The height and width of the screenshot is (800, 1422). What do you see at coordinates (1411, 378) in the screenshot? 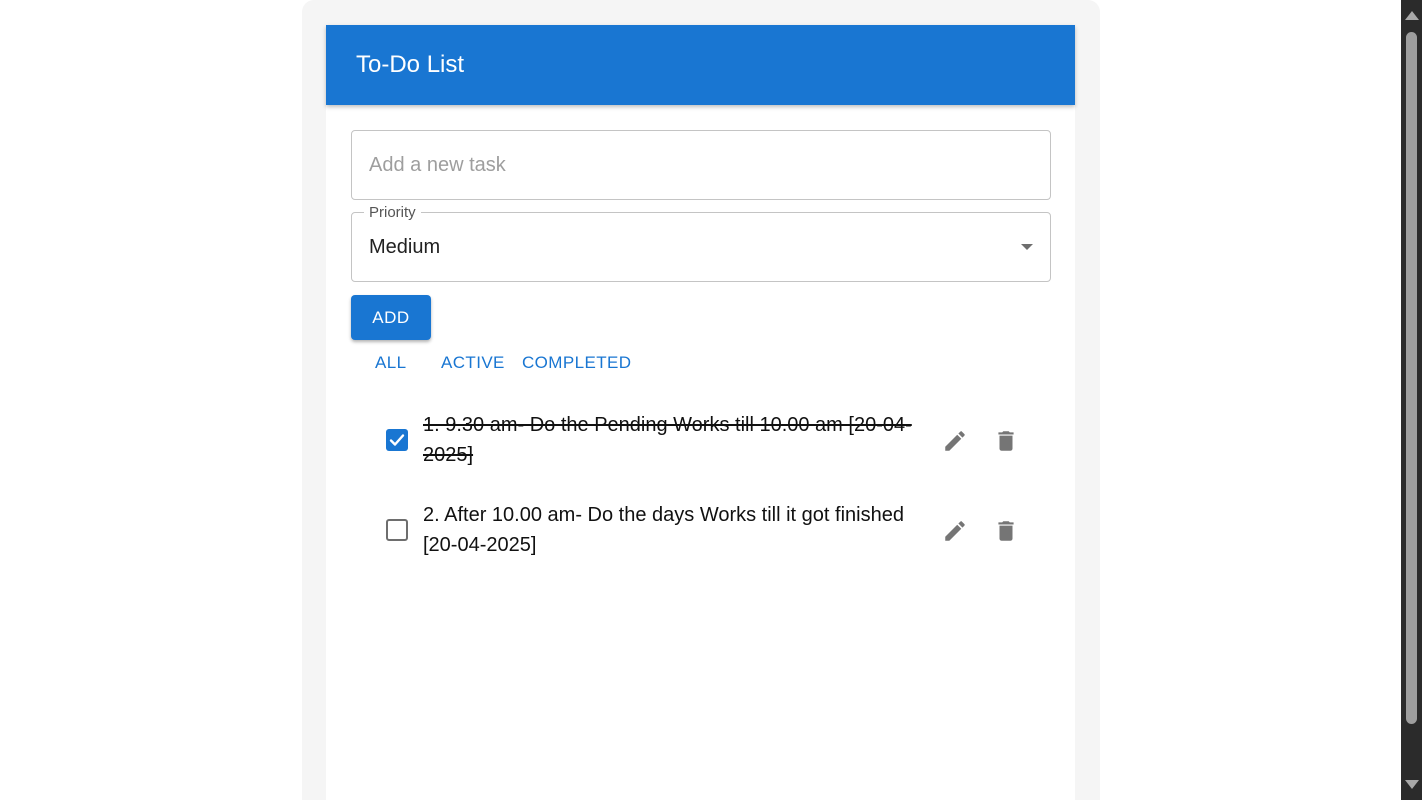
I see `scrollbar-thumb` at bounding box center [1411, 378].